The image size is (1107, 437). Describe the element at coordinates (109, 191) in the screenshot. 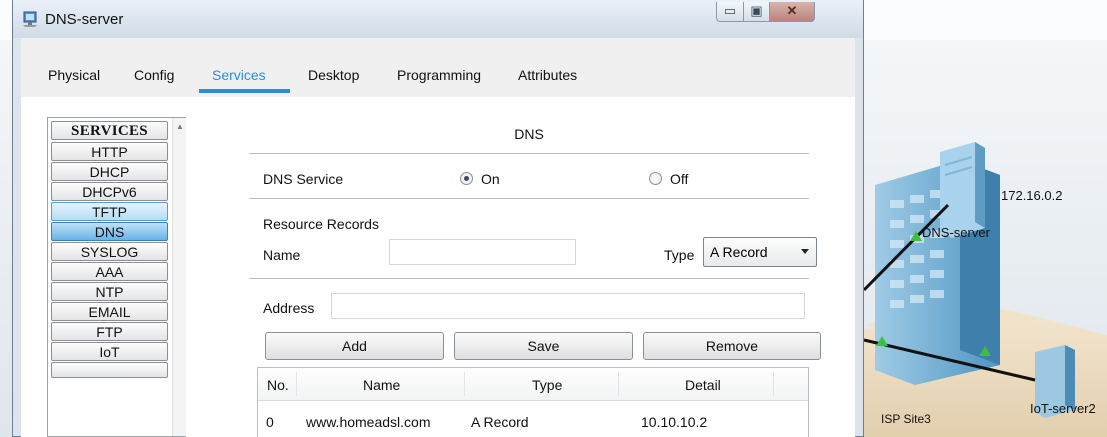

I see `service-dhcpv6: DHCPv6` at that location.